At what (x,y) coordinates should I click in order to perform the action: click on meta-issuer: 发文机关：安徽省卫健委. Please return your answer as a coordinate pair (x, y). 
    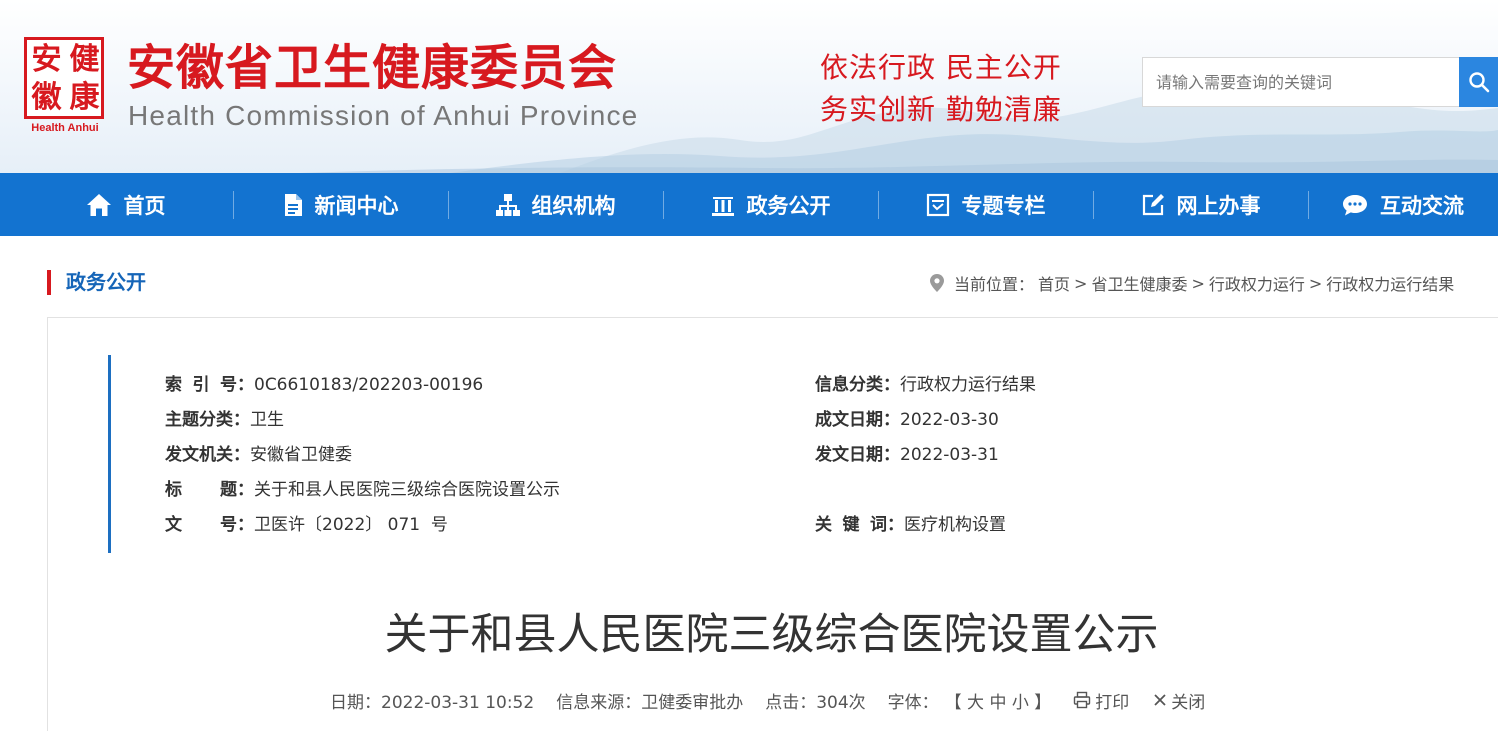
    Looking at the image, I should click on (258, 455).